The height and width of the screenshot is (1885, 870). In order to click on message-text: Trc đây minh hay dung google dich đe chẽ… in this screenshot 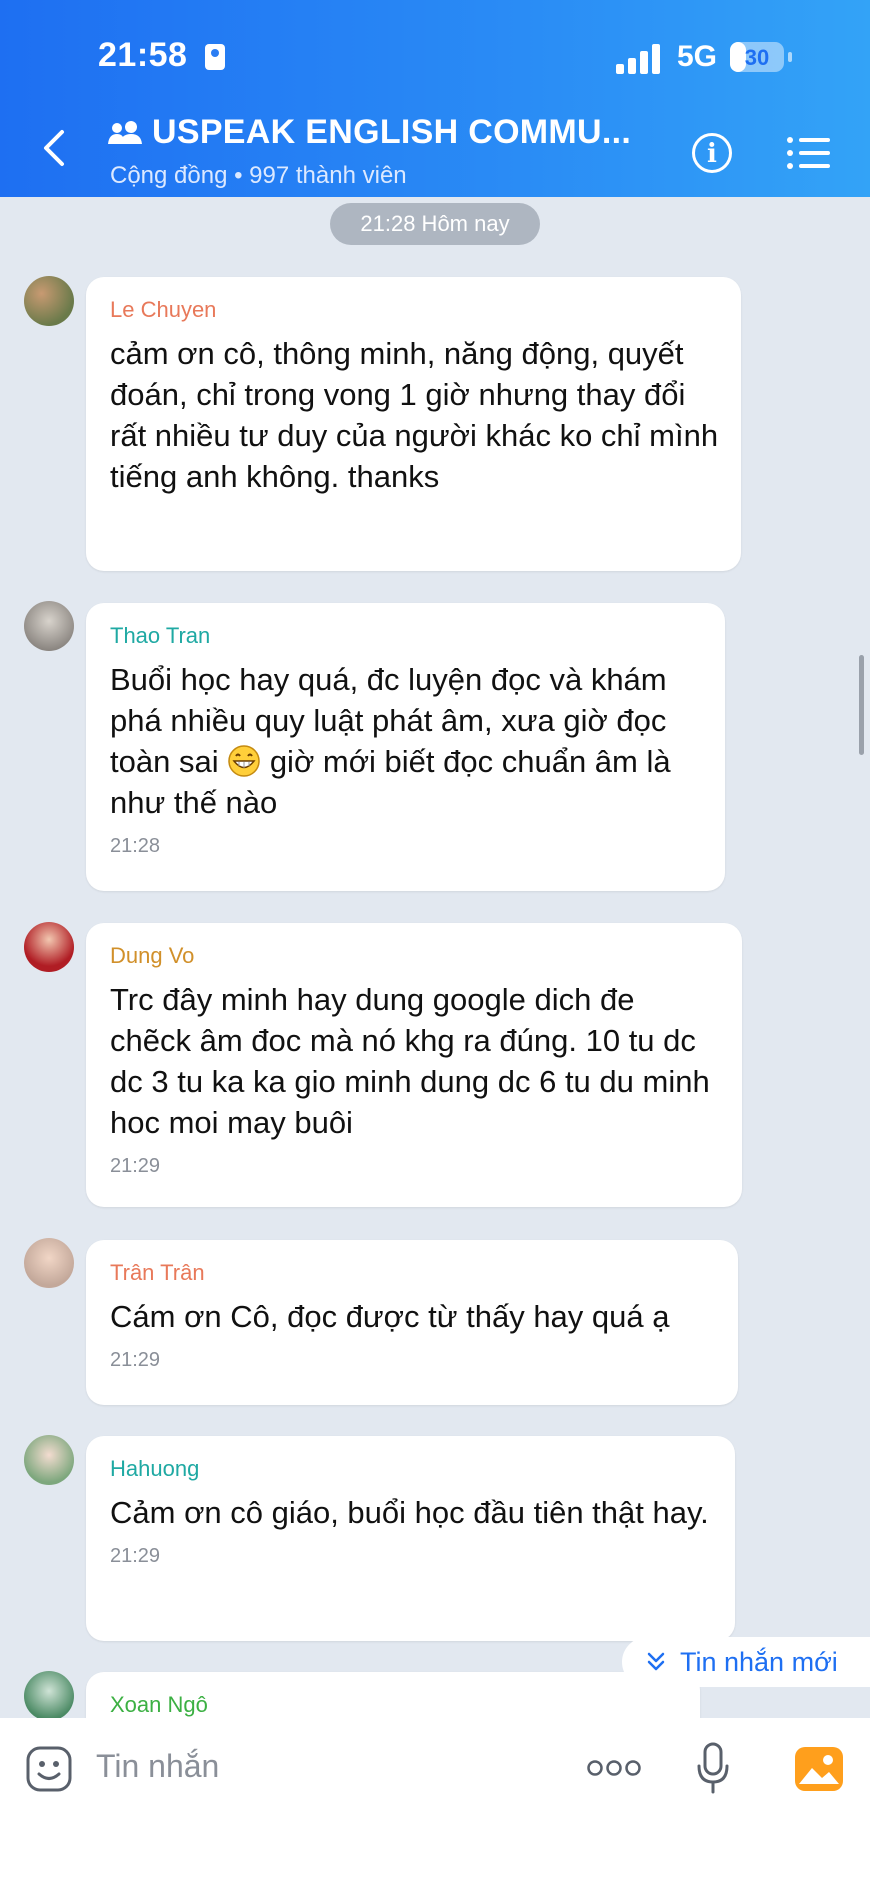, I will do `click(410, 1061)`.